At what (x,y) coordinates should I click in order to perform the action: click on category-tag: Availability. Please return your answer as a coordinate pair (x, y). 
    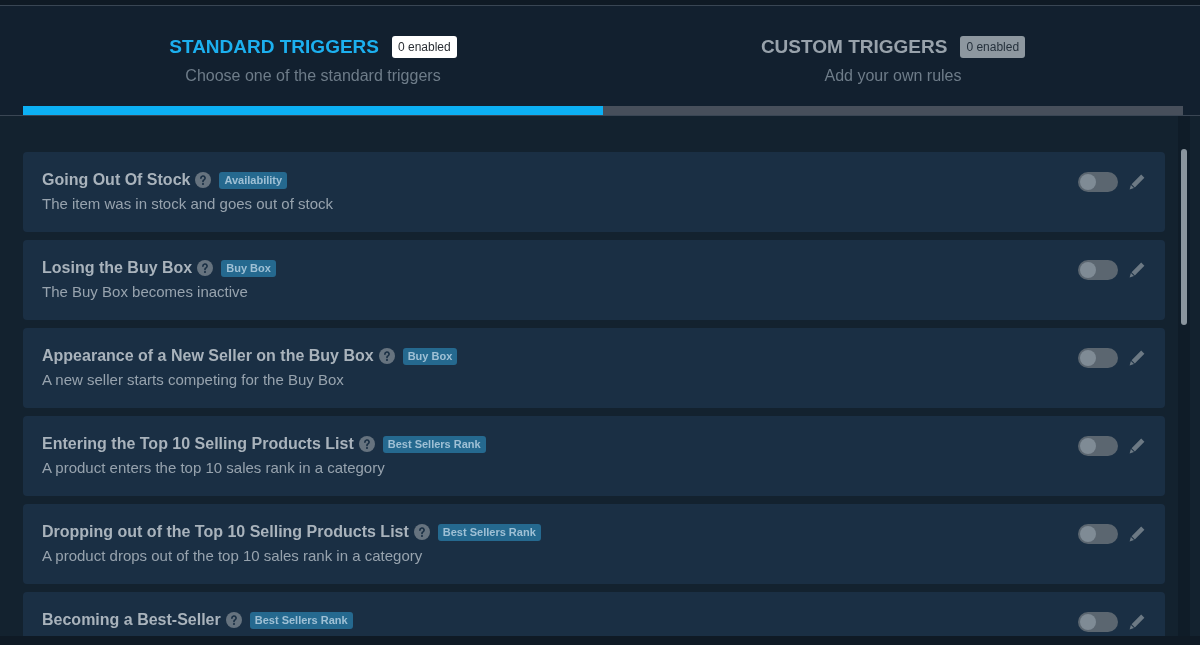
    Looking at the image, I should click on (253, 180).